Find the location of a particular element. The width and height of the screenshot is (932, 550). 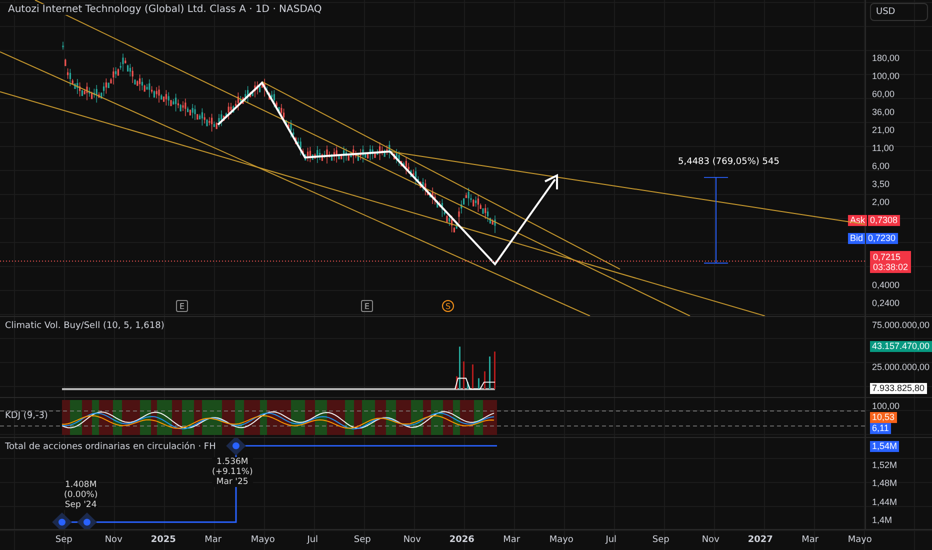

axis-label: 2,00 is located at coordinates (881, 202).